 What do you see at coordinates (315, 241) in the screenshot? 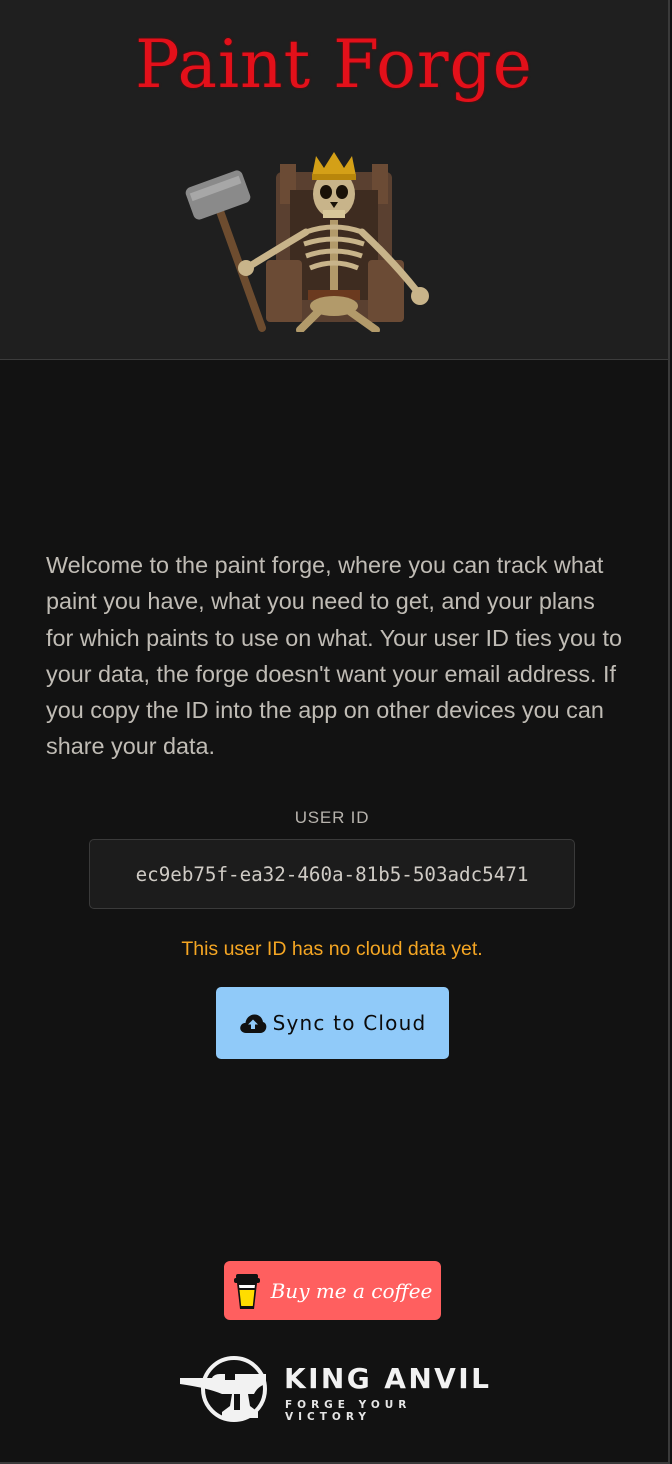
I see `skeleton-king-icon` at bounding box center [315, 241].